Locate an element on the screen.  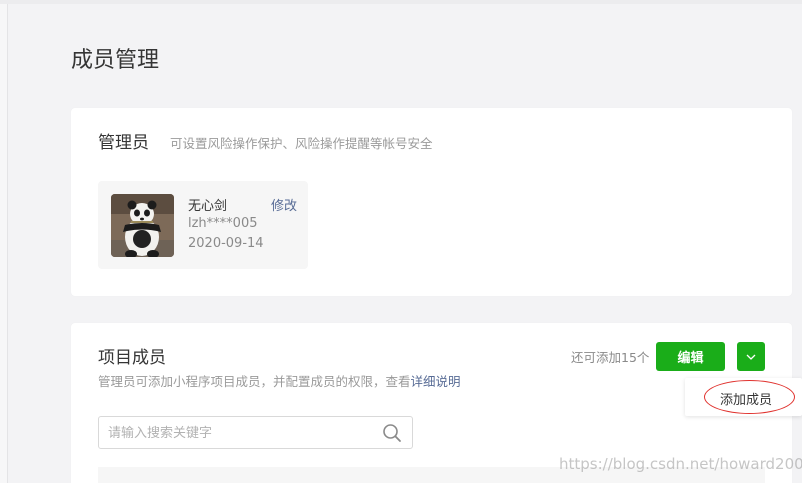
search-input is located at coordinates (243, 433).